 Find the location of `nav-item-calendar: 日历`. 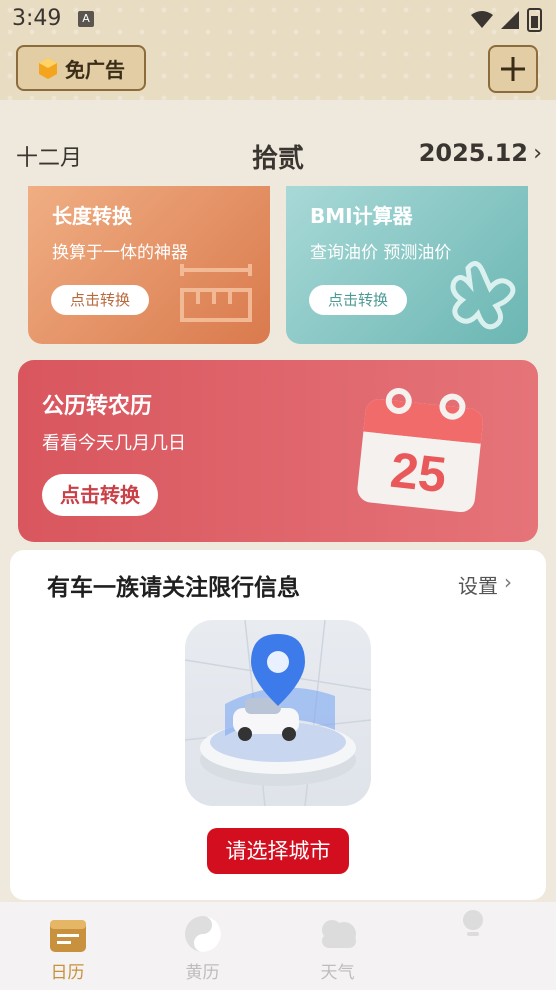

nav-item-calendar: 日历 is located at coordinates (67, 946).